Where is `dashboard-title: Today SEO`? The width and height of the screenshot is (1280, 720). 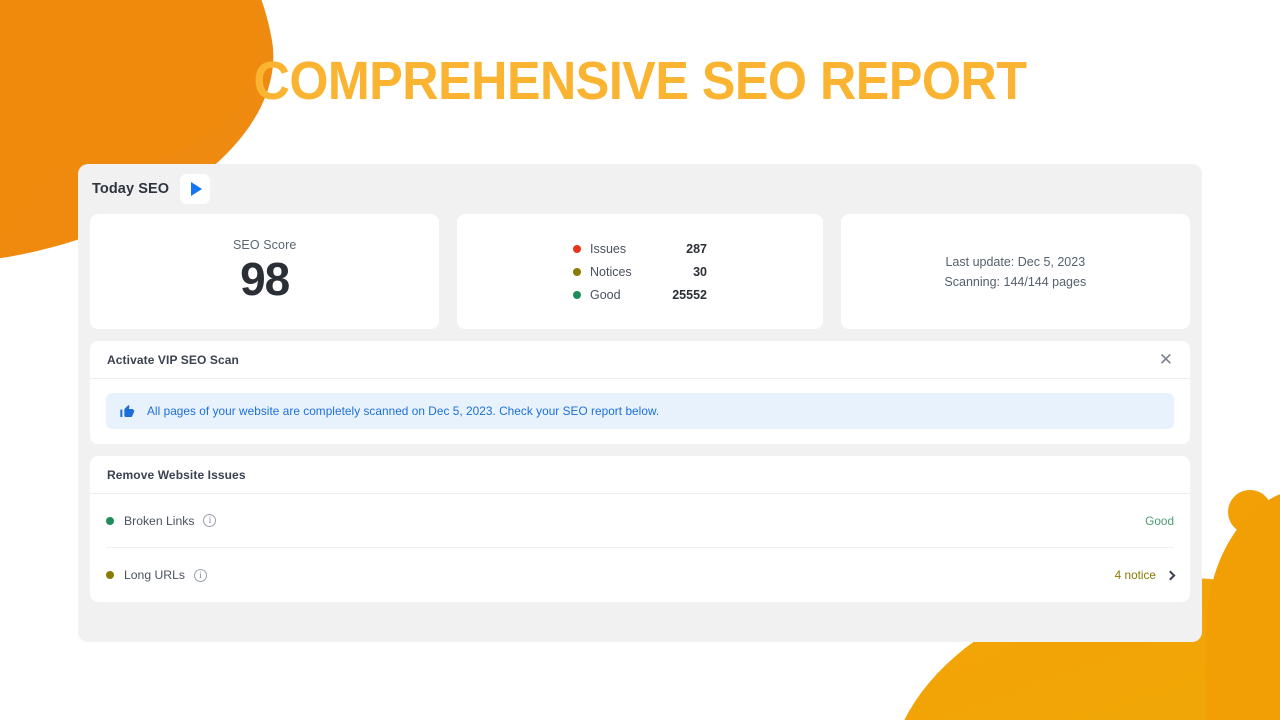
dashboard-title: Today SEO is located at coordinates (131, 189).